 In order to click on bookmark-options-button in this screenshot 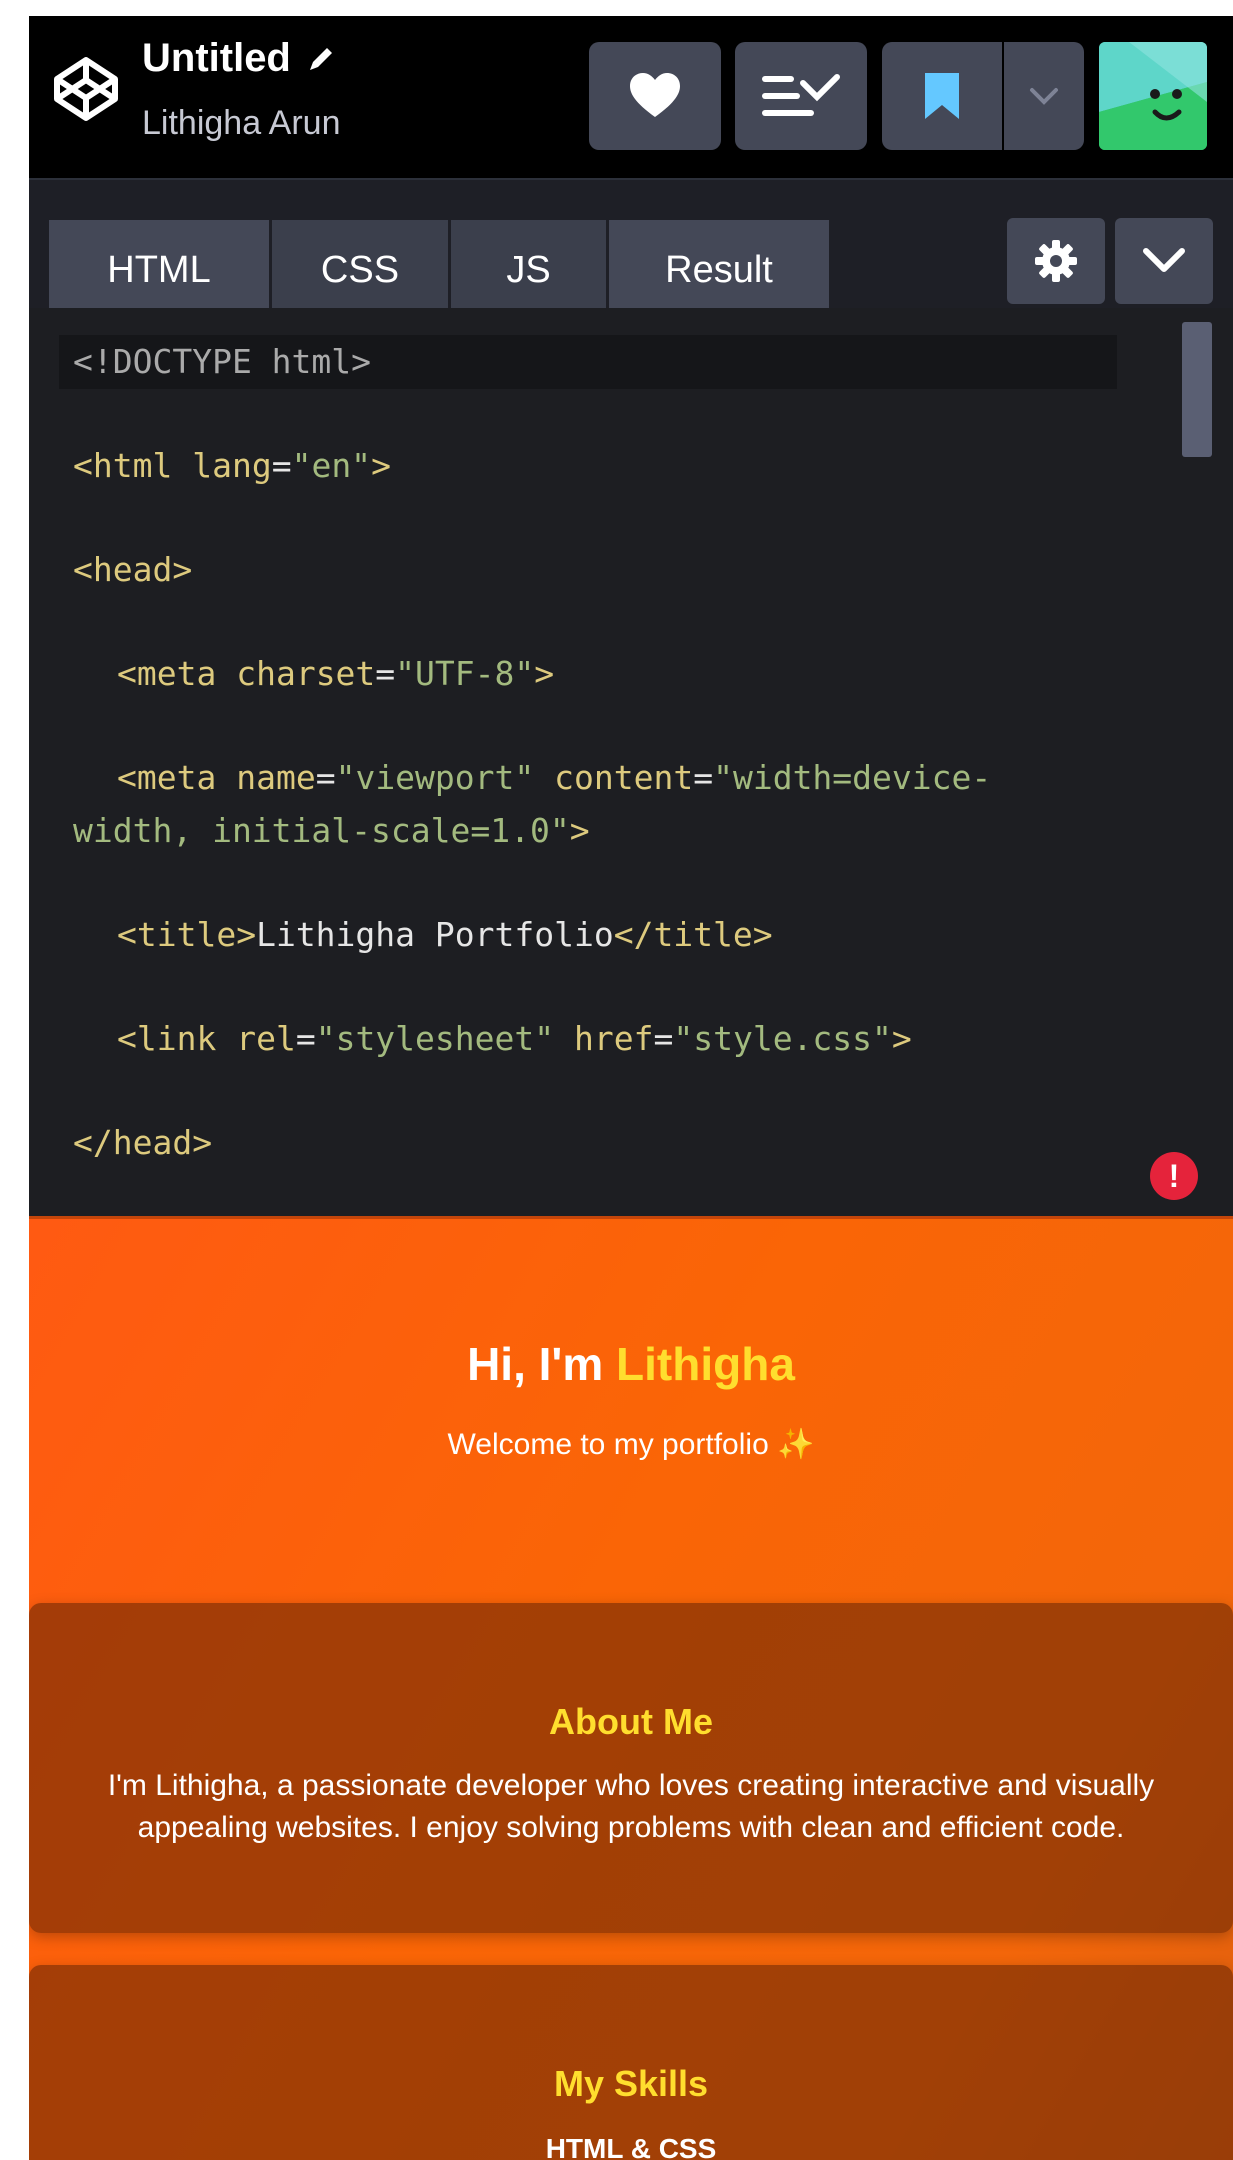, I will do `click(1044, 96)`.